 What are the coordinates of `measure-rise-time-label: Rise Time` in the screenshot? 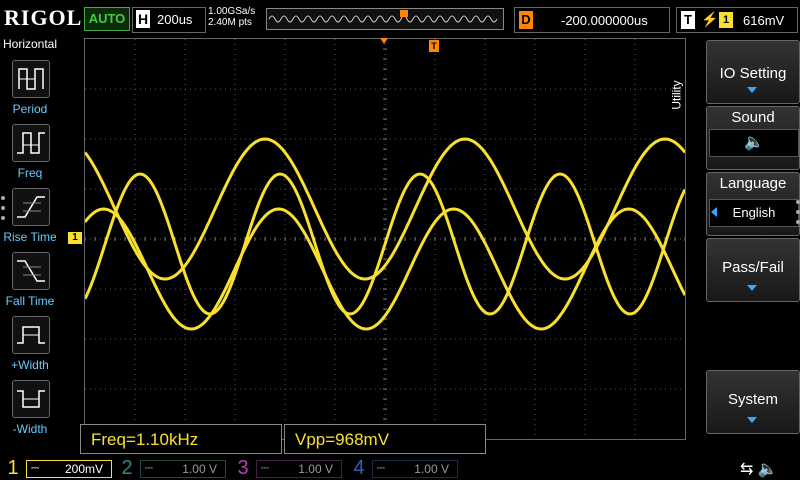 It's located at (30, 237).